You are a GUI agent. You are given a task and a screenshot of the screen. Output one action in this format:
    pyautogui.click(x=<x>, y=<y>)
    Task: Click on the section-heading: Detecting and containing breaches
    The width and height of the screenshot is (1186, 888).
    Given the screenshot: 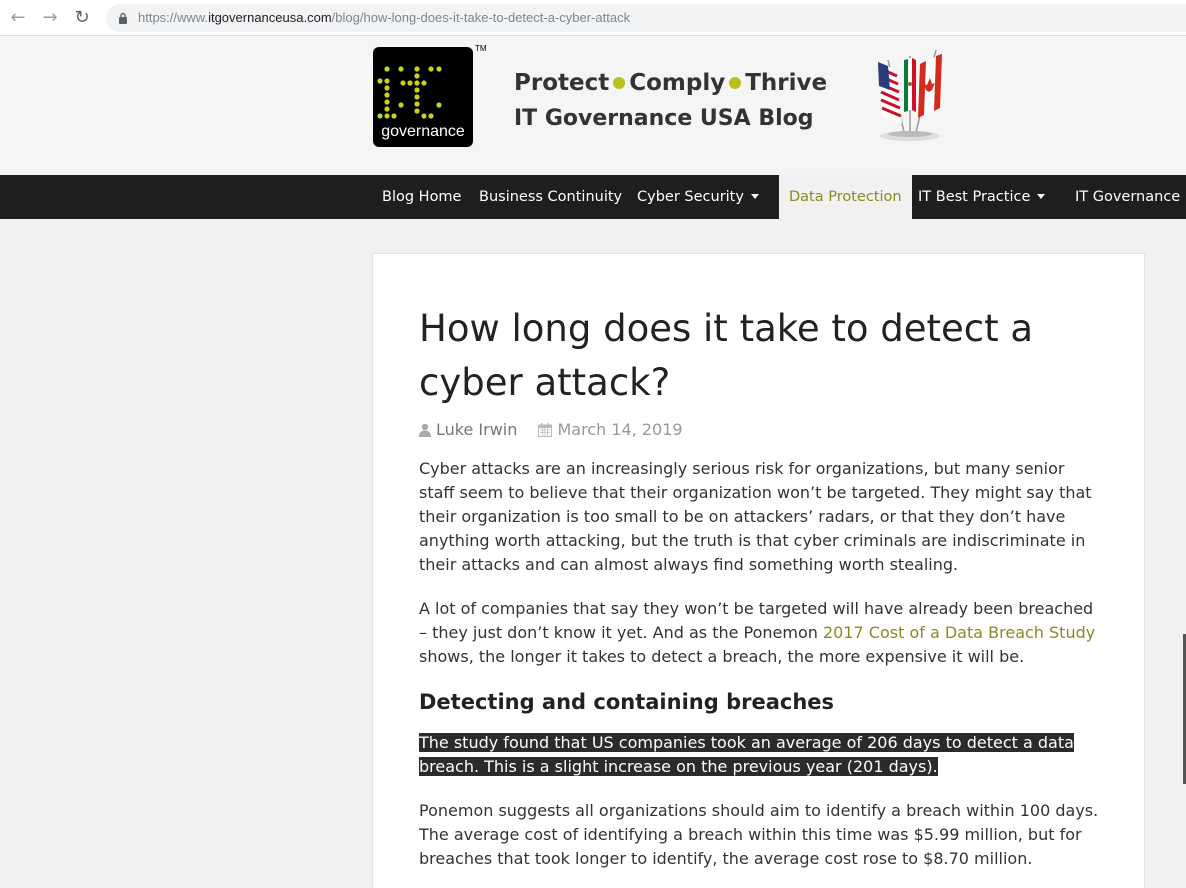 What is the action you would take?
    pyautogui.click(x=627, y=702)
    